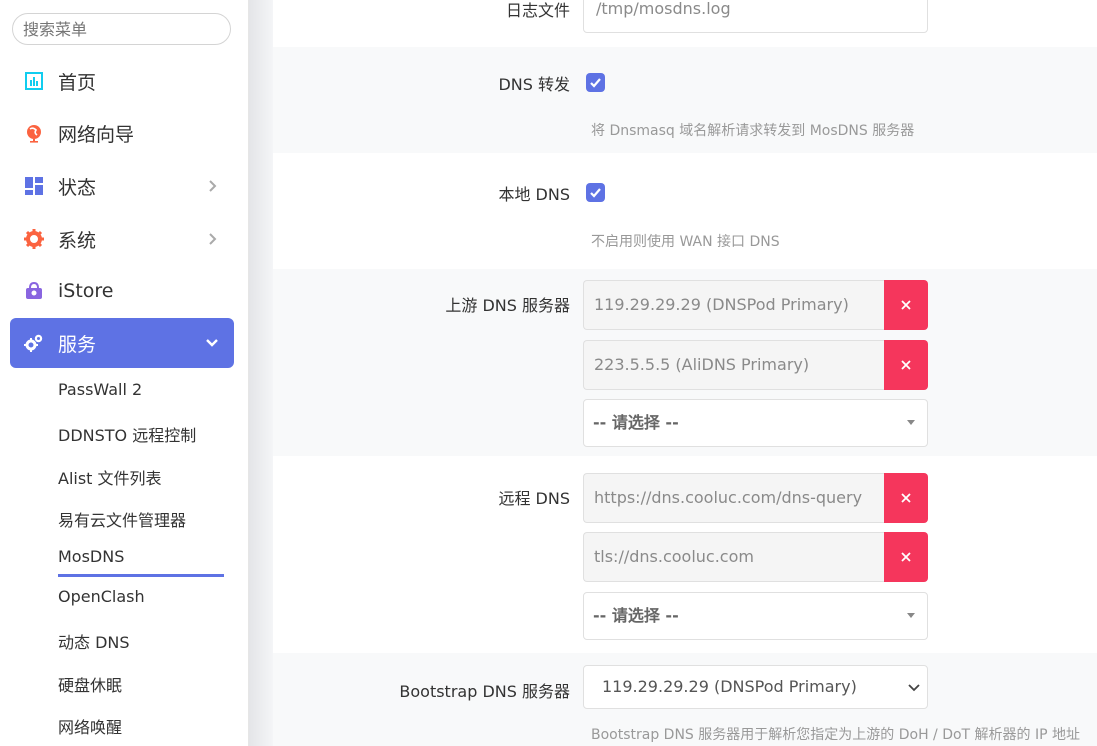 The width and height of the screenshot is (1097, 746). What do you see at coordinates (734, 498) in the screenshot?
I see `remote-dns-value: https://dns.cooluc.com/dns-query` at bounding box center [734, 498].